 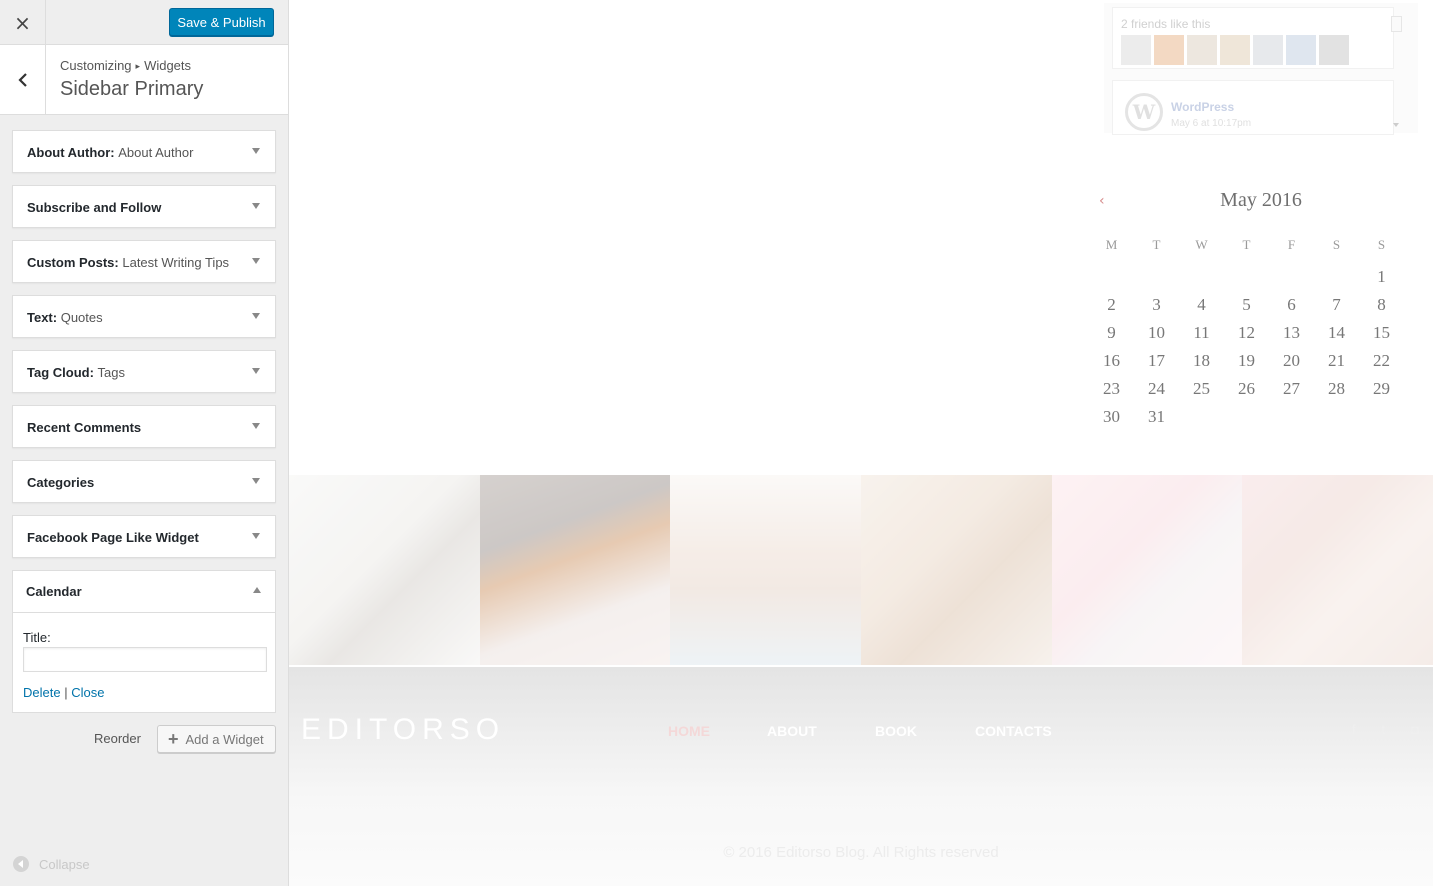 I want to click on widget-custom-posts: Custom Posts: Latest Writing Tips, so click(x=144, y=261).